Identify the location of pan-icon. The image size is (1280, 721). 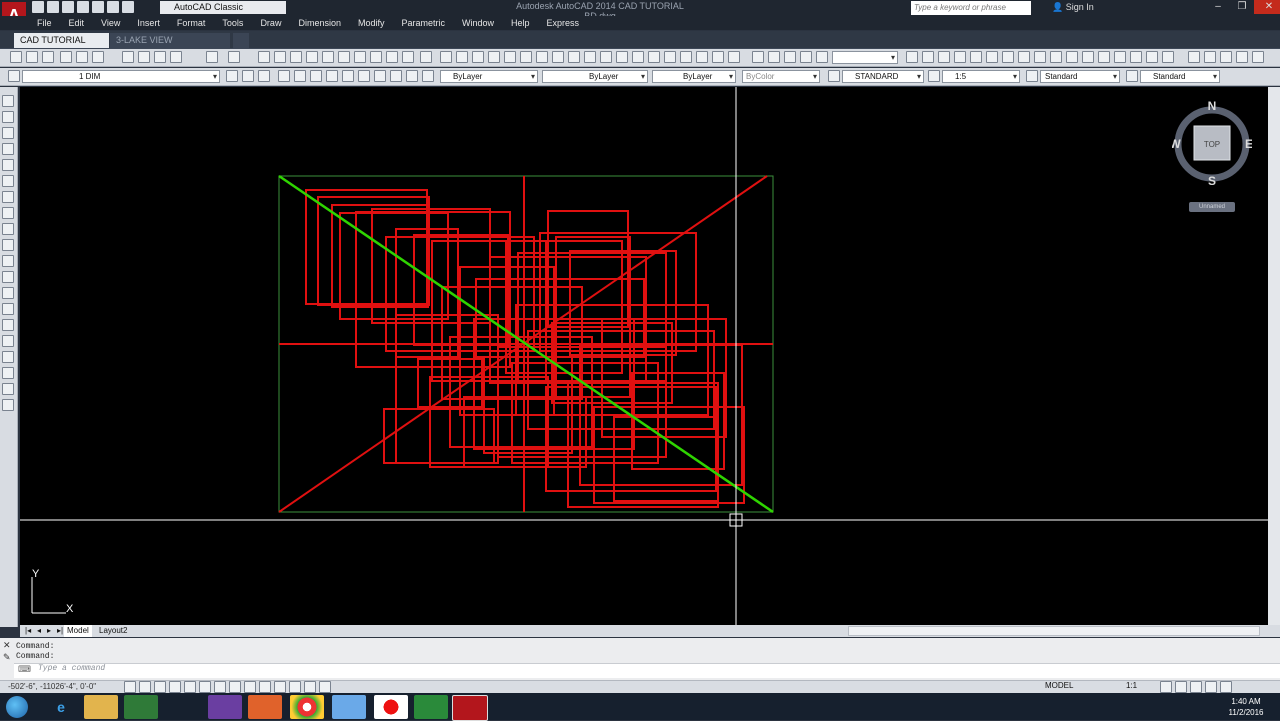
(264, 57).